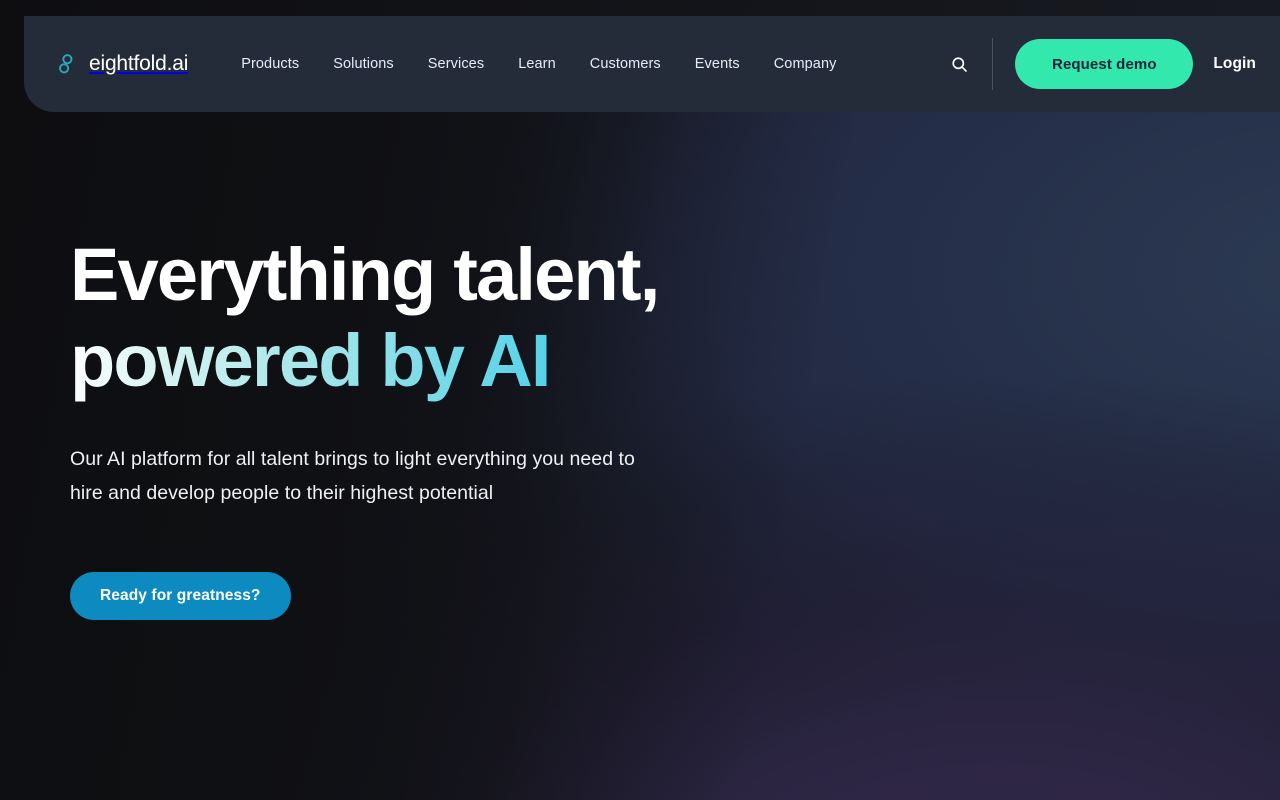  Describe the element at coordinates (270, 64) in the screenshot. I see `nav-item-products: Products` at that location.